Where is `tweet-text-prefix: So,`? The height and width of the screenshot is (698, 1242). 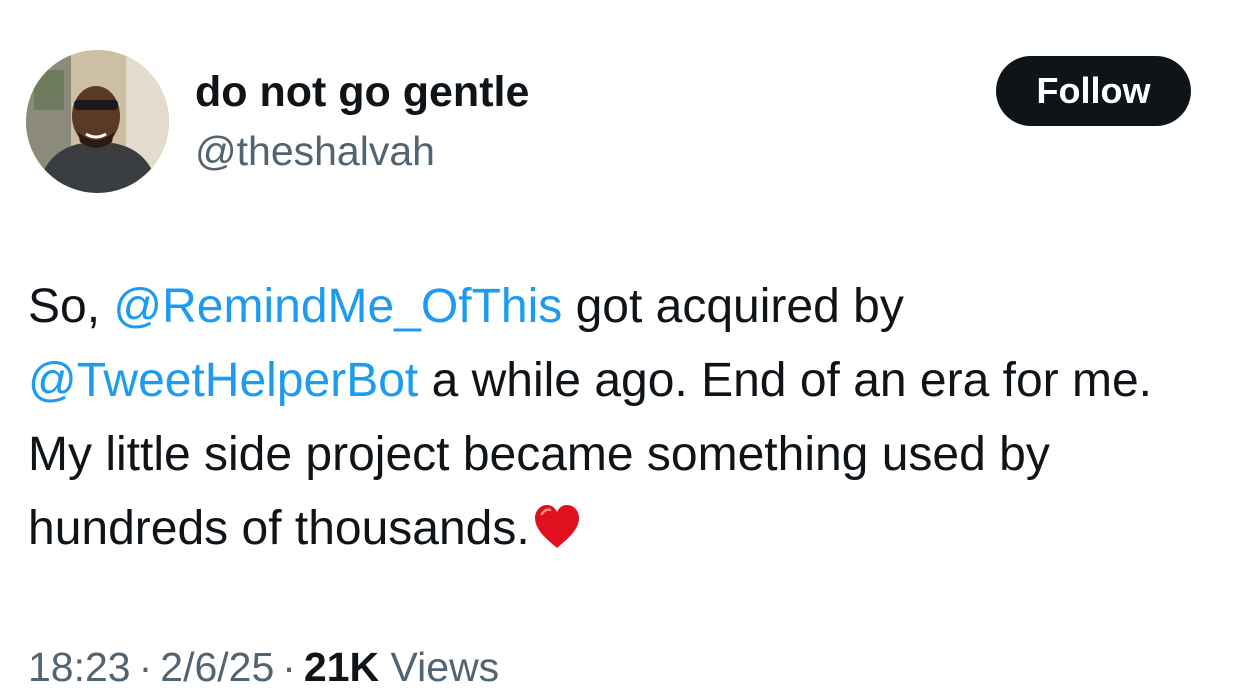
tweet-text-prefix: So, is located at coordinates (64, 306).